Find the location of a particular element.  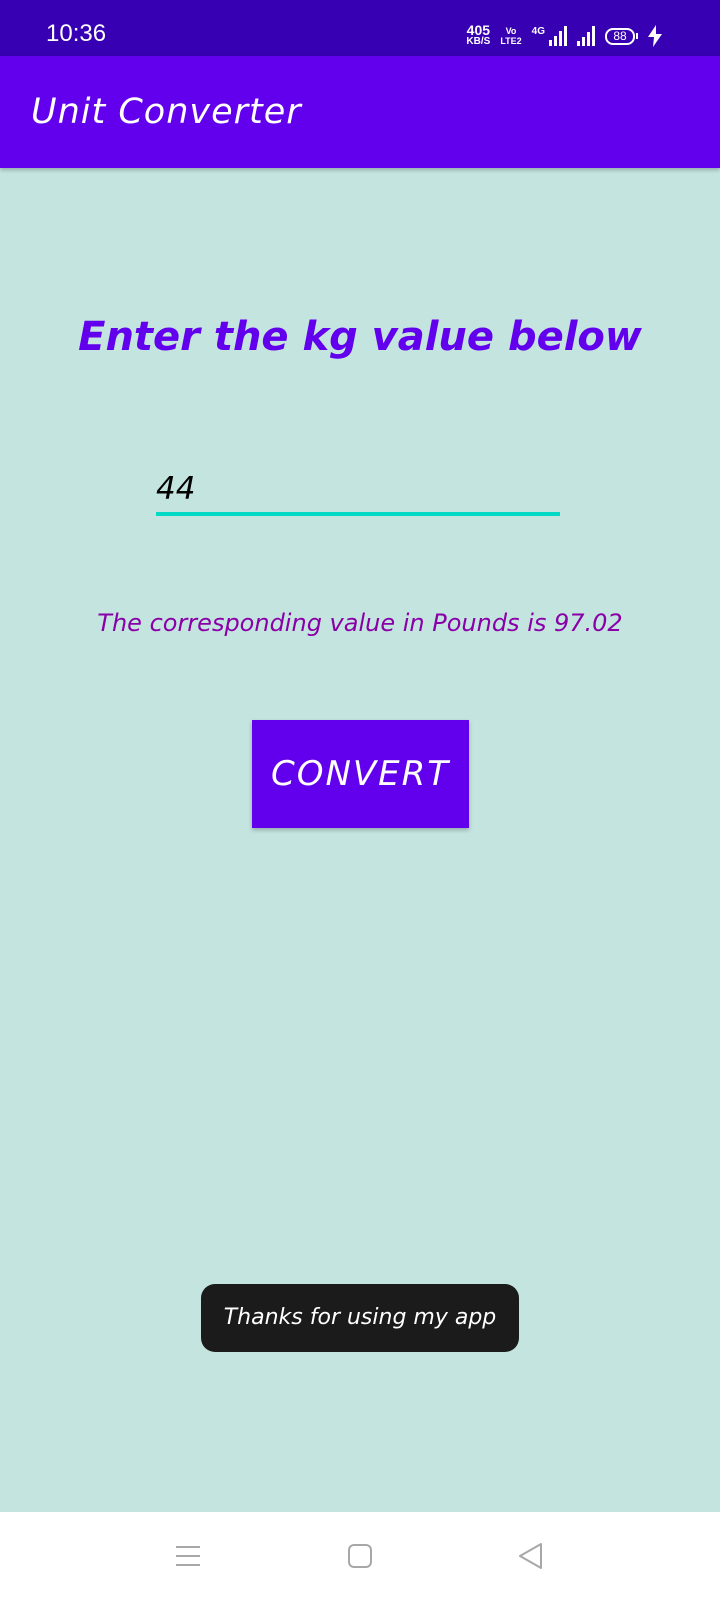

kg-value-input is located at coordinates (358, 491).